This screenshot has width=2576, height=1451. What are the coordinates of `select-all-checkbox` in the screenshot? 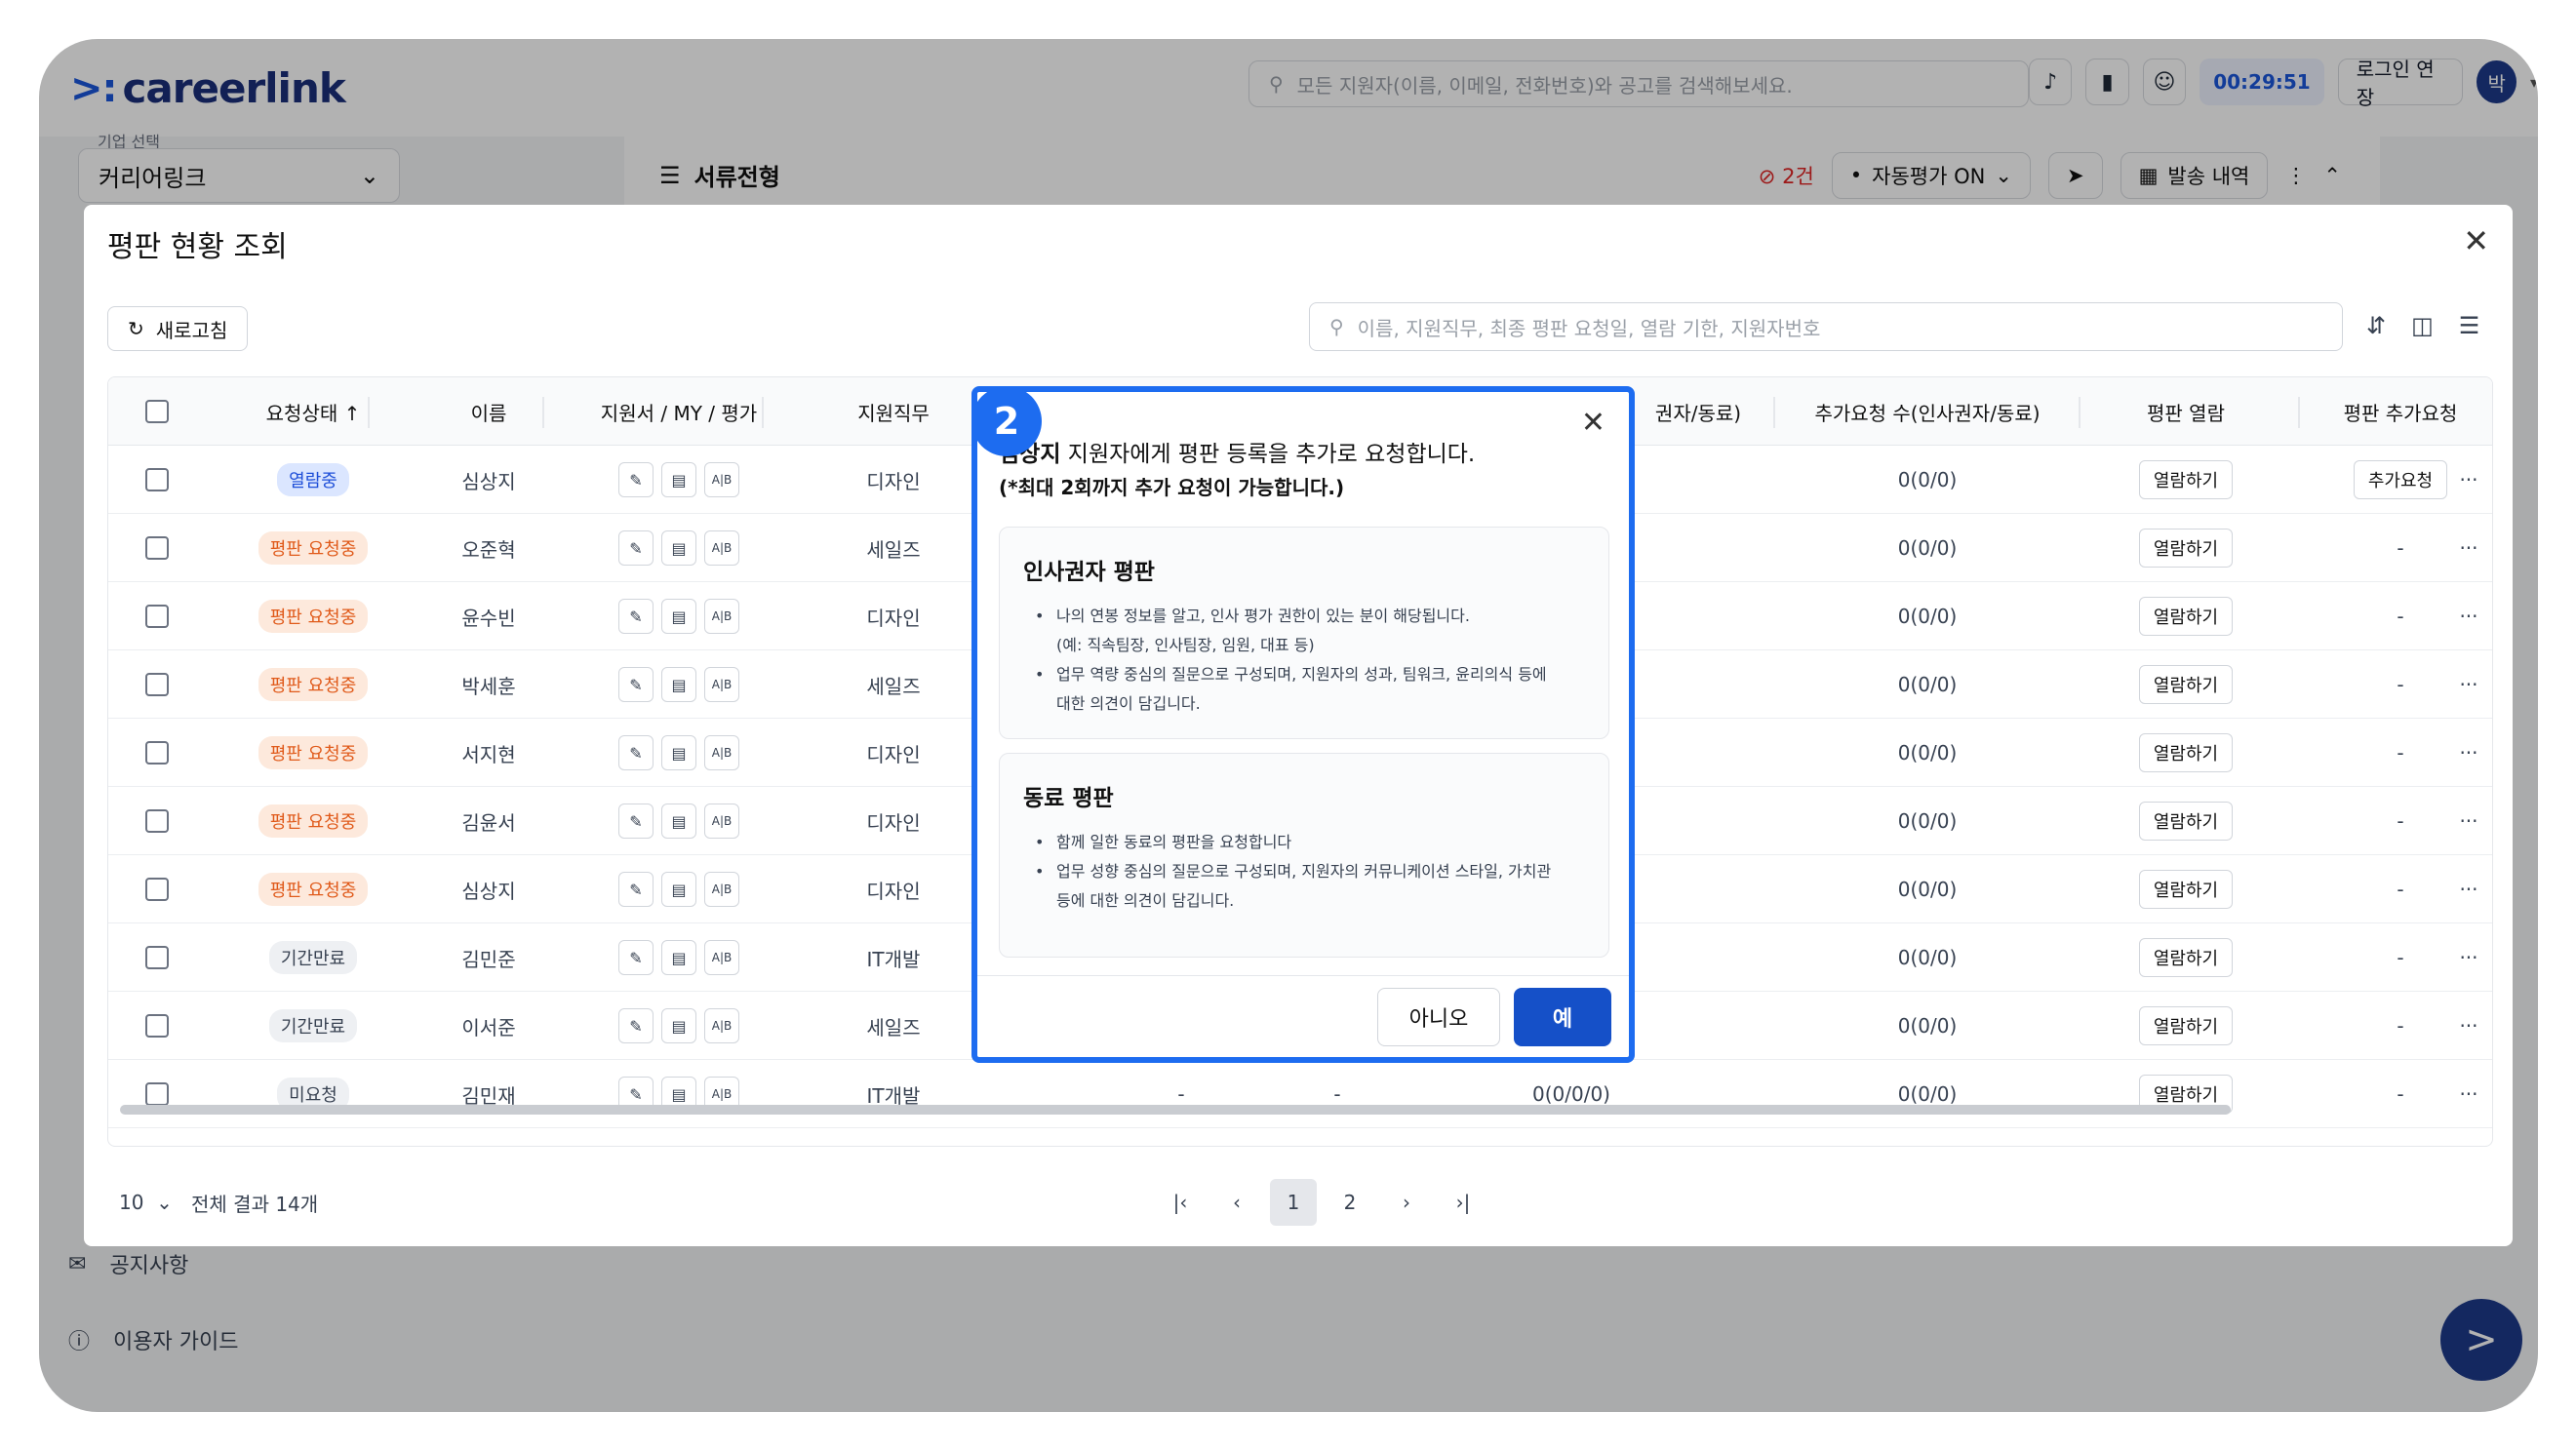 It's located at (157, 411).